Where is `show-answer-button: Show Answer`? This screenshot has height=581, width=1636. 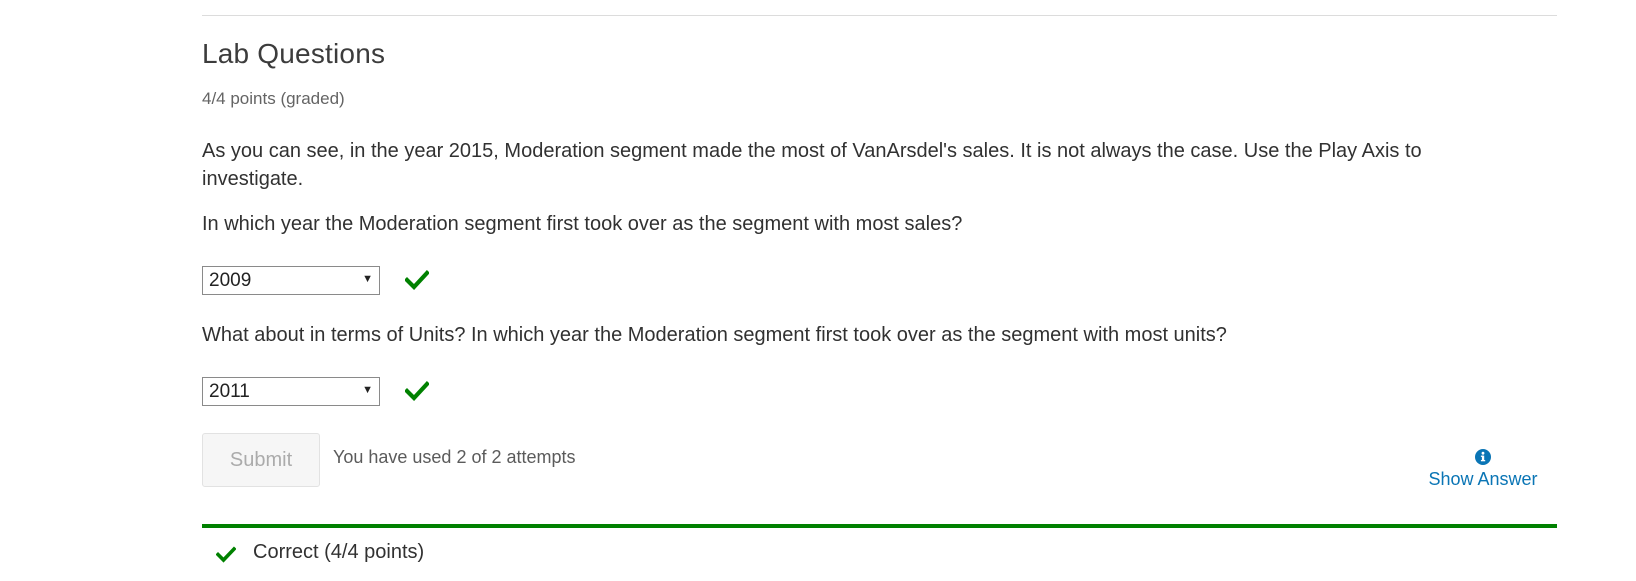
show-answer-button: Show Answer is located at coordinates (1483, 469).